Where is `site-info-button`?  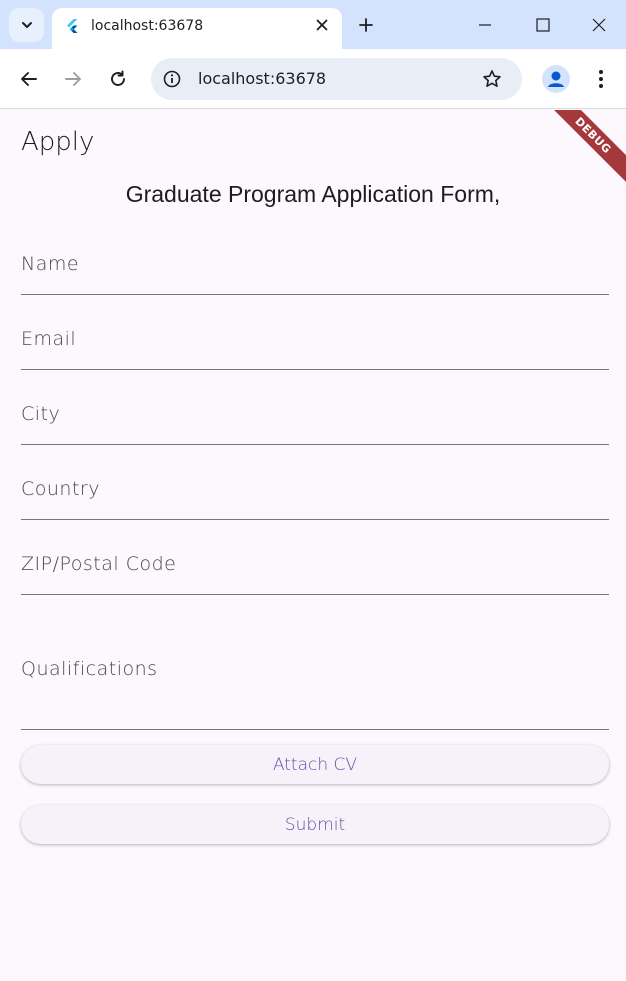
site-info-button is located at coordinates (172, 79).